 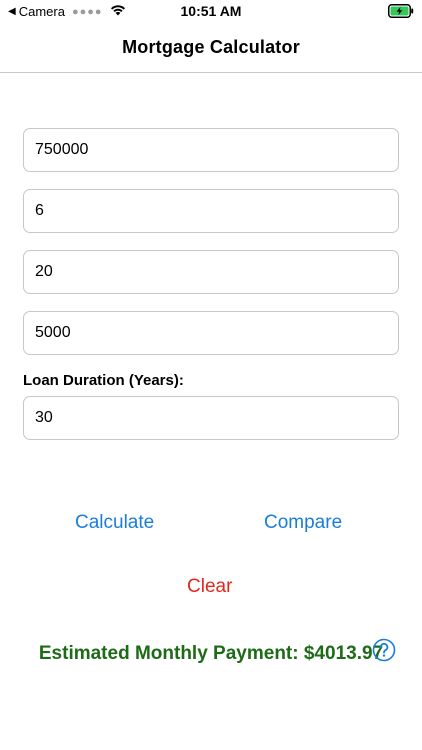 What do you see at coordinates (114, 523) in the screenshot?
I see `calculate-button: Calculate` at bounding box center [114, 523].